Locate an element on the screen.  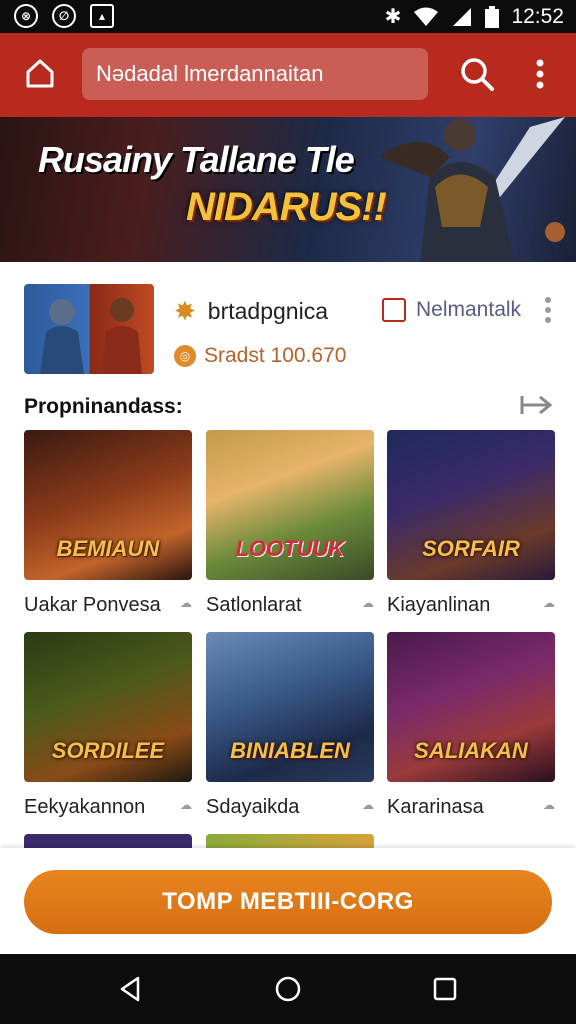
status-bar: ⊗ ∅ ▴ ✱ 12:52 is located at coordinates (288, 16).